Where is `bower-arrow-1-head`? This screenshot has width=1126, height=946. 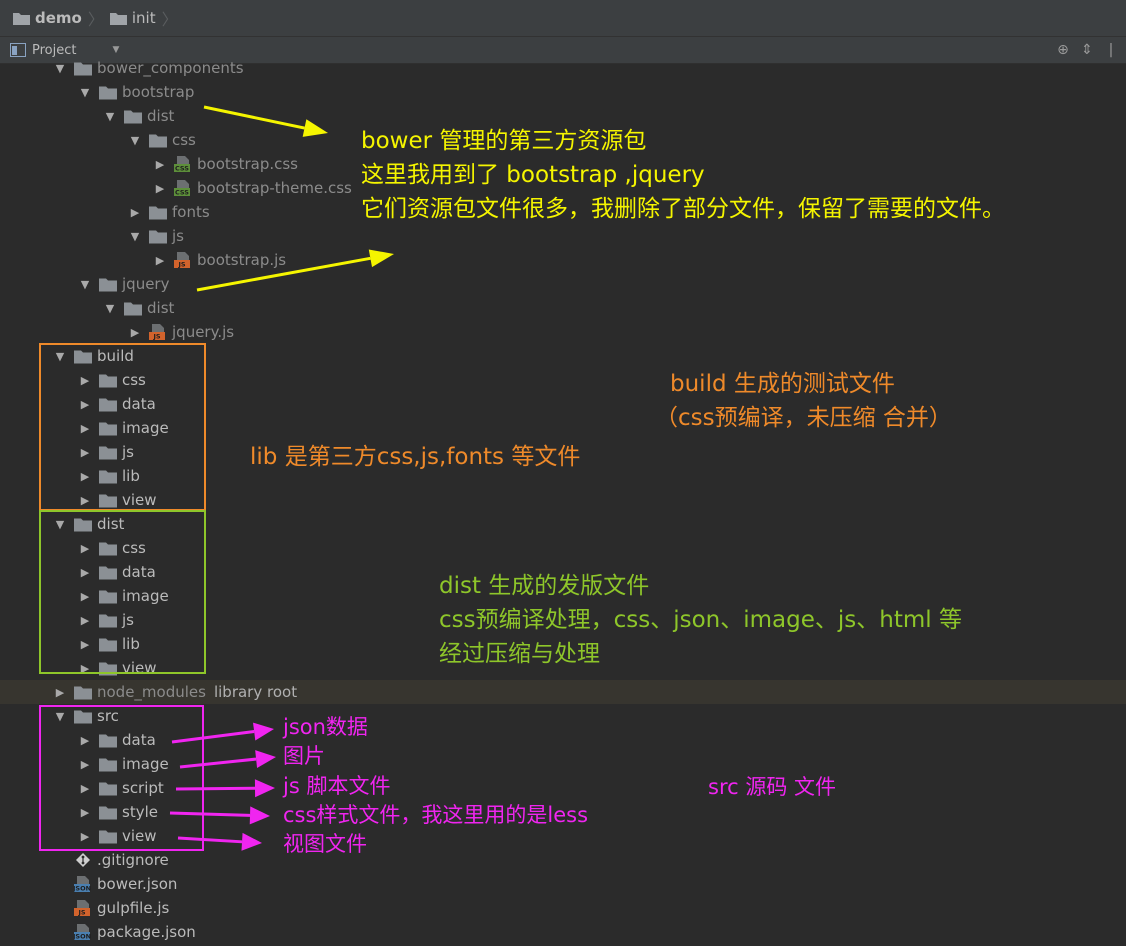
bower-arrow-1-head is located at coordinates (315, 128).